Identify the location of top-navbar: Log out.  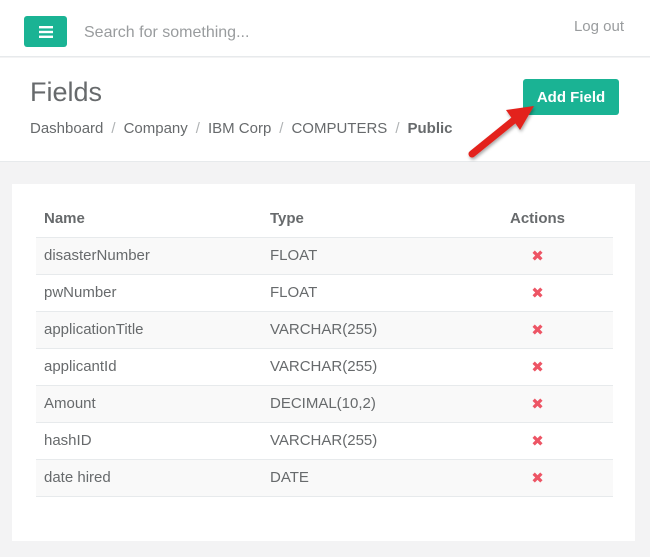
(325, 28).